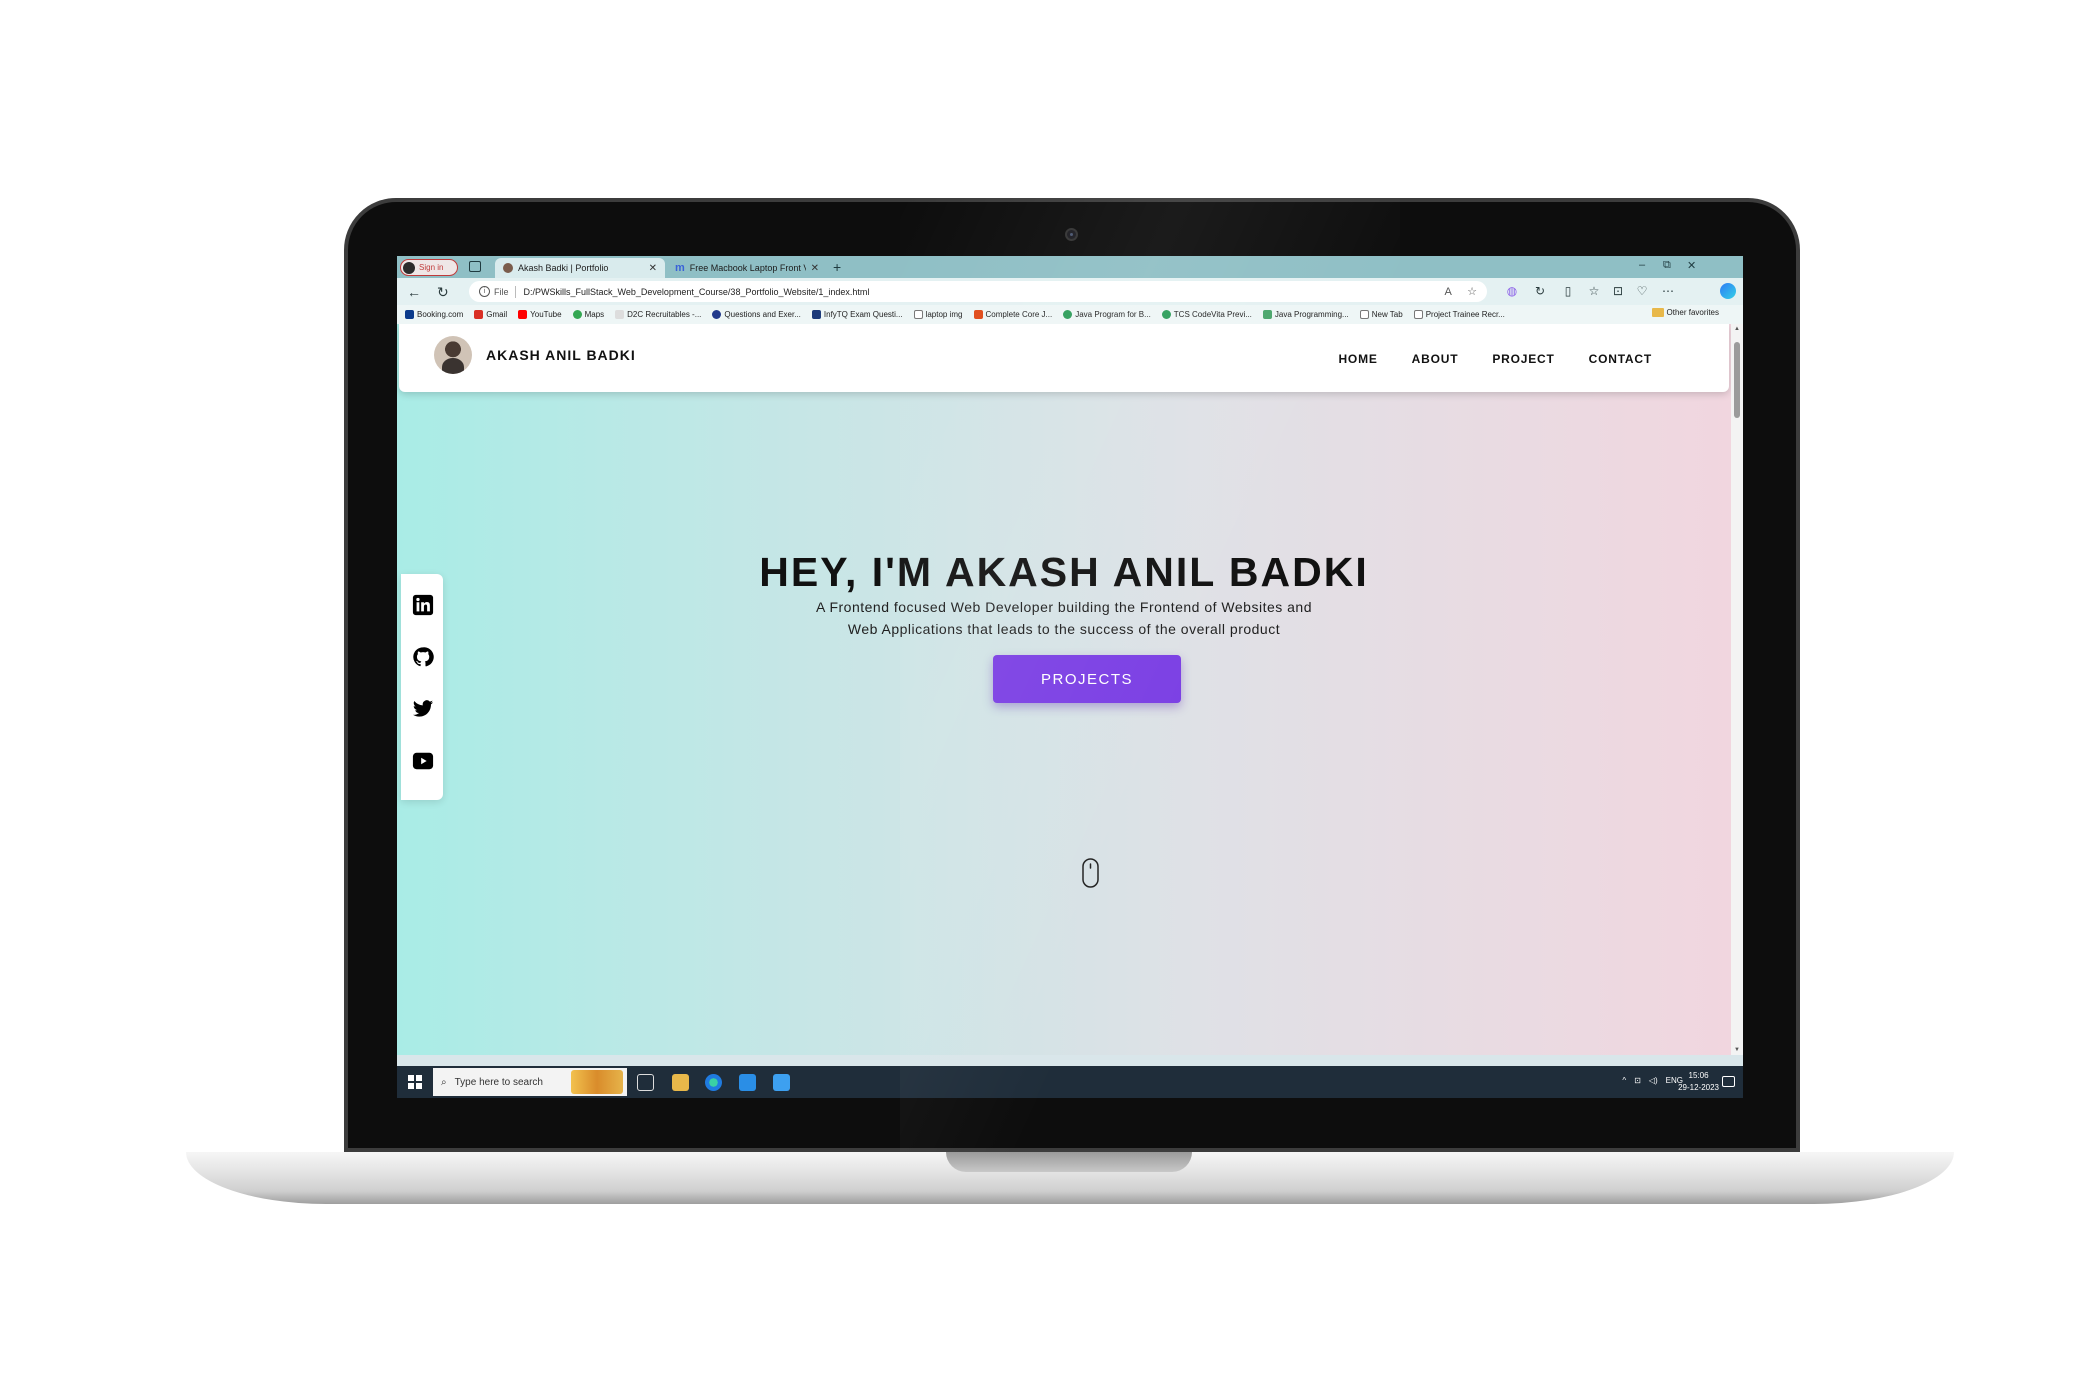 Image resolution: width=2100 pixels, height=1400 pixels. I want to click on github-icon, so click(423, 657).